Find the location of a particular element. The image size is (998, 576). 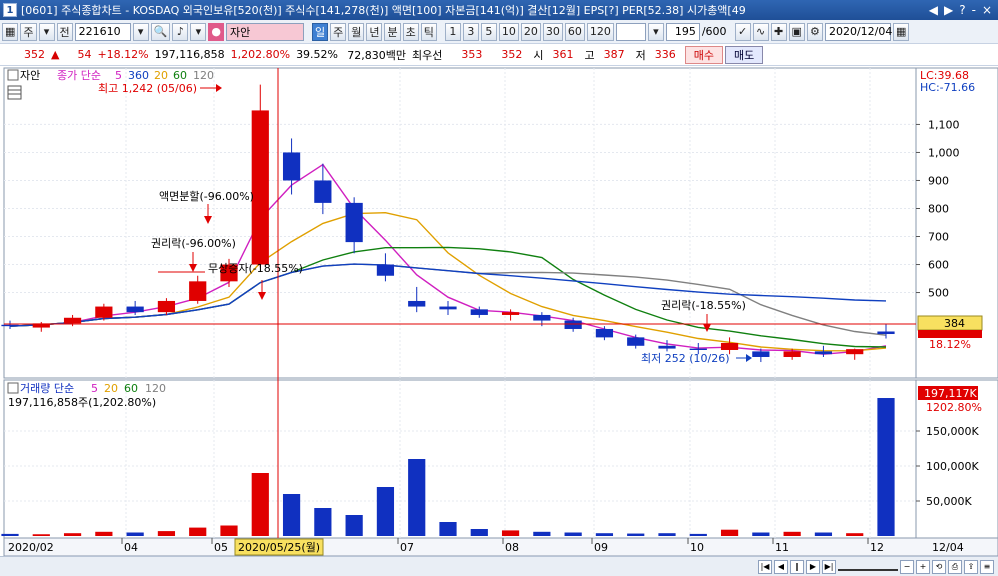

period-month: 월 is located at coordinates (356, 31).